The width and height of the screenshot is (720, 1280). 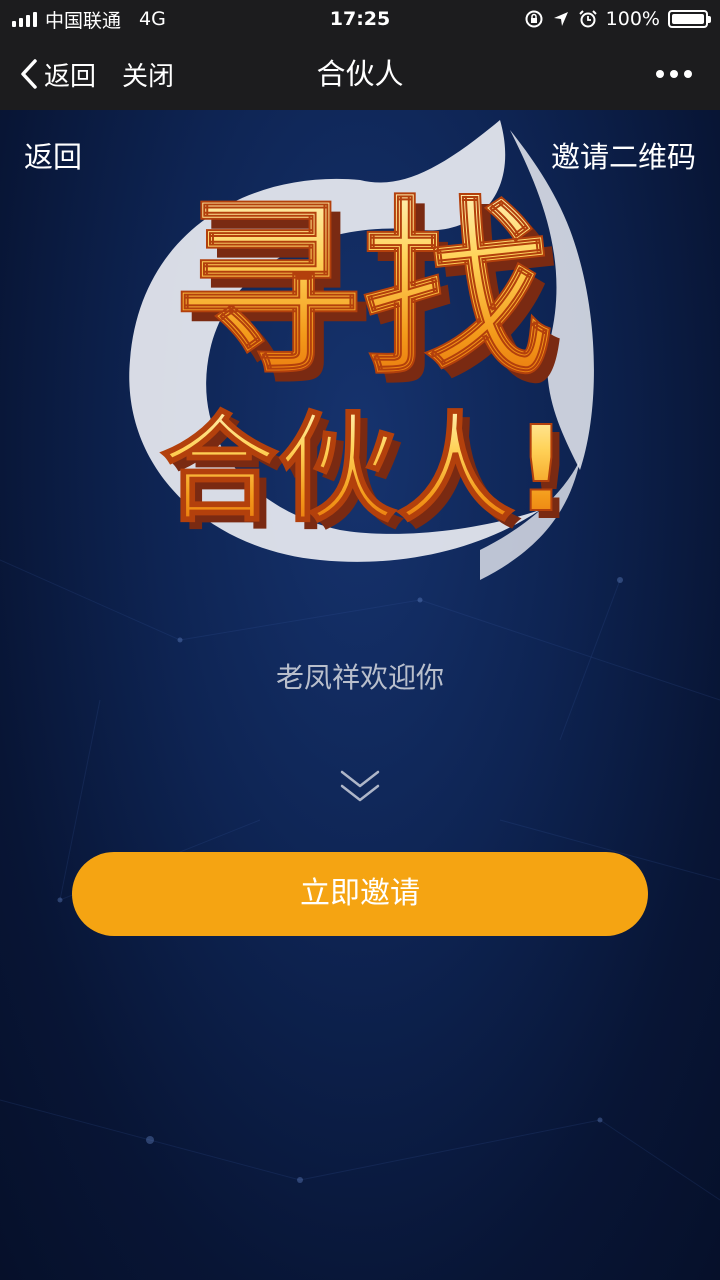 I want to click on nav-back-button: 返回, so click(x=58, y=74).